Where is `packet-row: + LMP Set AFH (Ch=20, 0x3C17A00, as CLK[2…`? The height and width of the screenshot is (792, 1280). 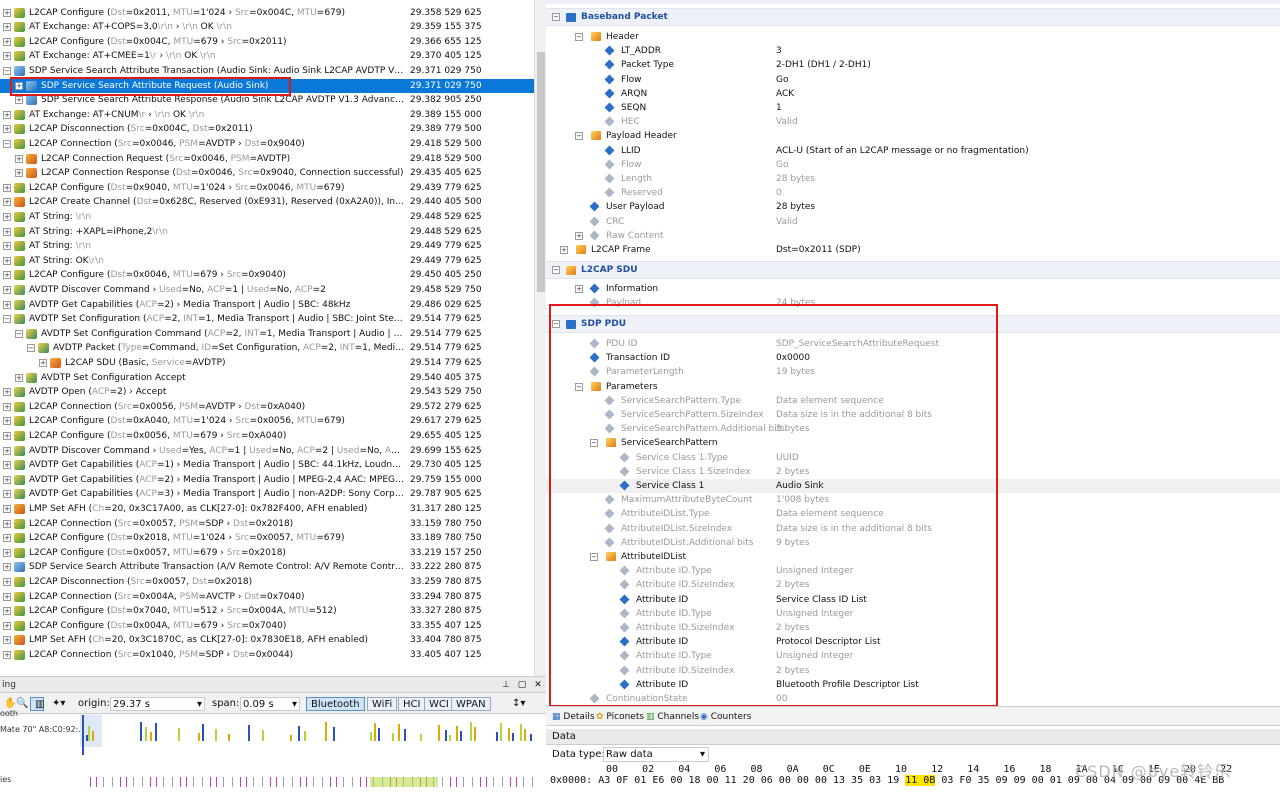
packet-row: + LMP Set AFH (Ch=20, 0x3C17A00, as CLK[2… is located at coordinates (267, 509).